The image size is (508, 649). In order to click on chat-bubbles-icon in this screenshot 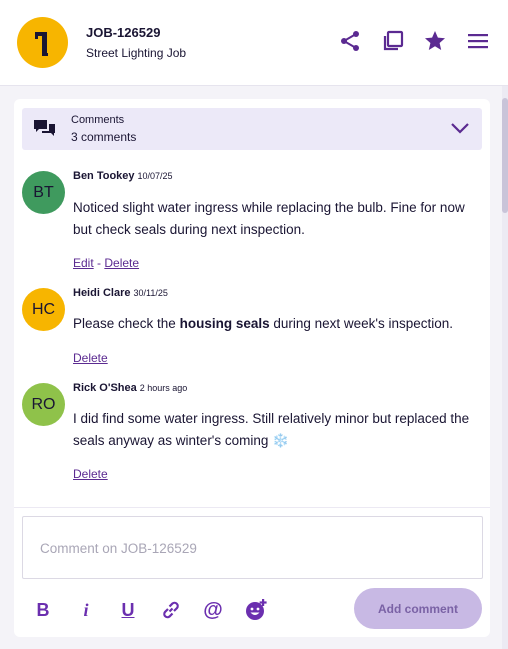, I will do `click(44, 128)`.